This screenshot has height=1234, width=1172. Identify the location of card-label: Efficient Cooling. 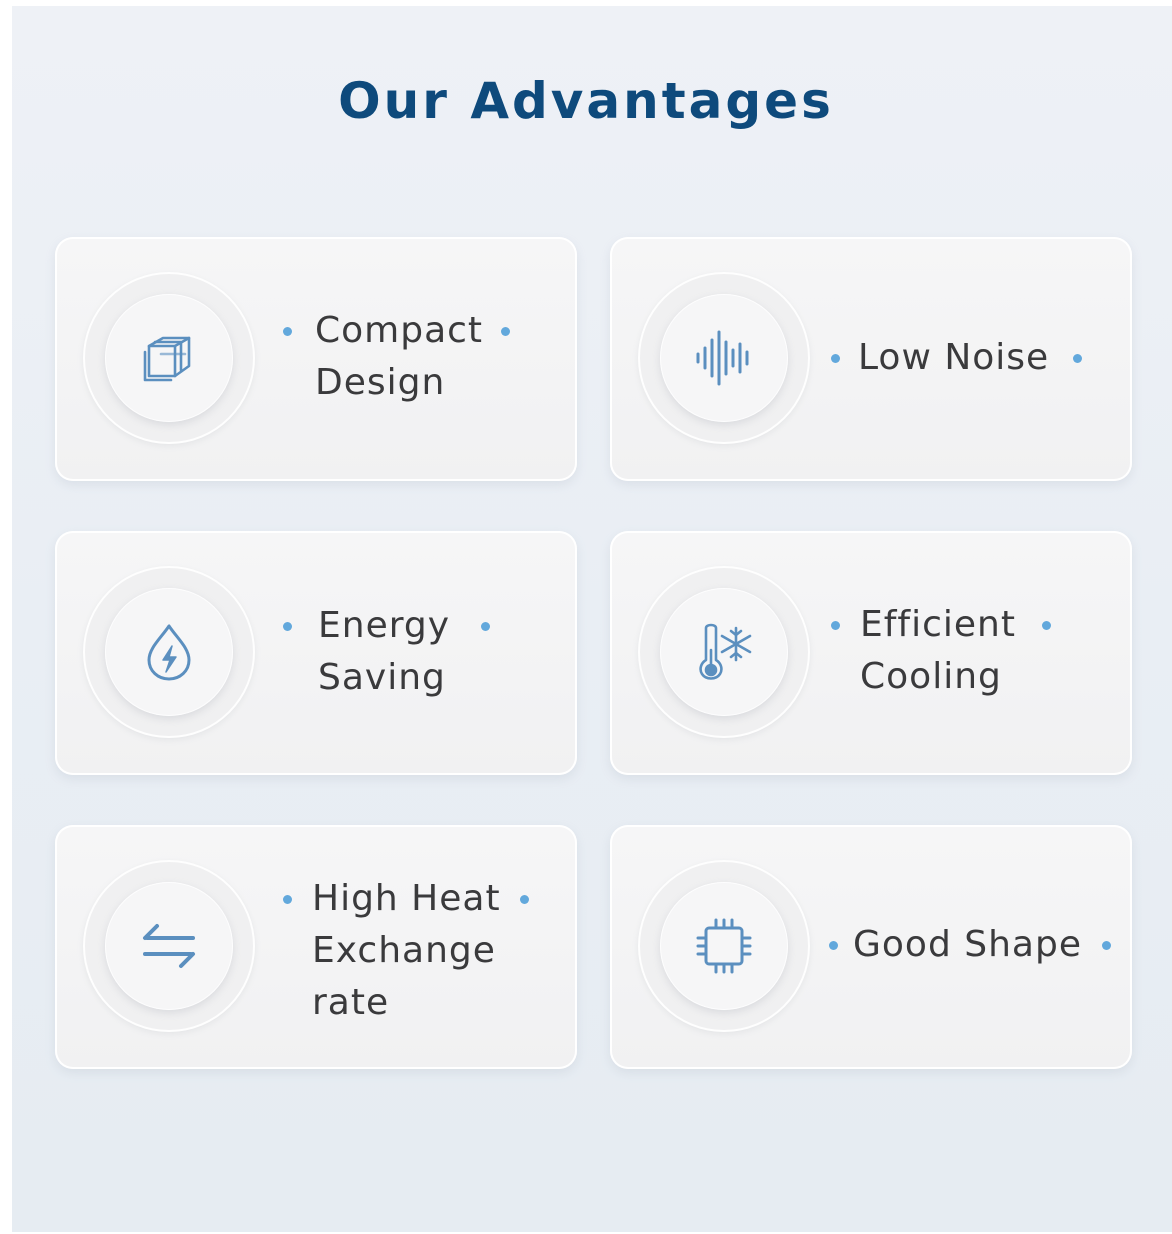
(938, 650).